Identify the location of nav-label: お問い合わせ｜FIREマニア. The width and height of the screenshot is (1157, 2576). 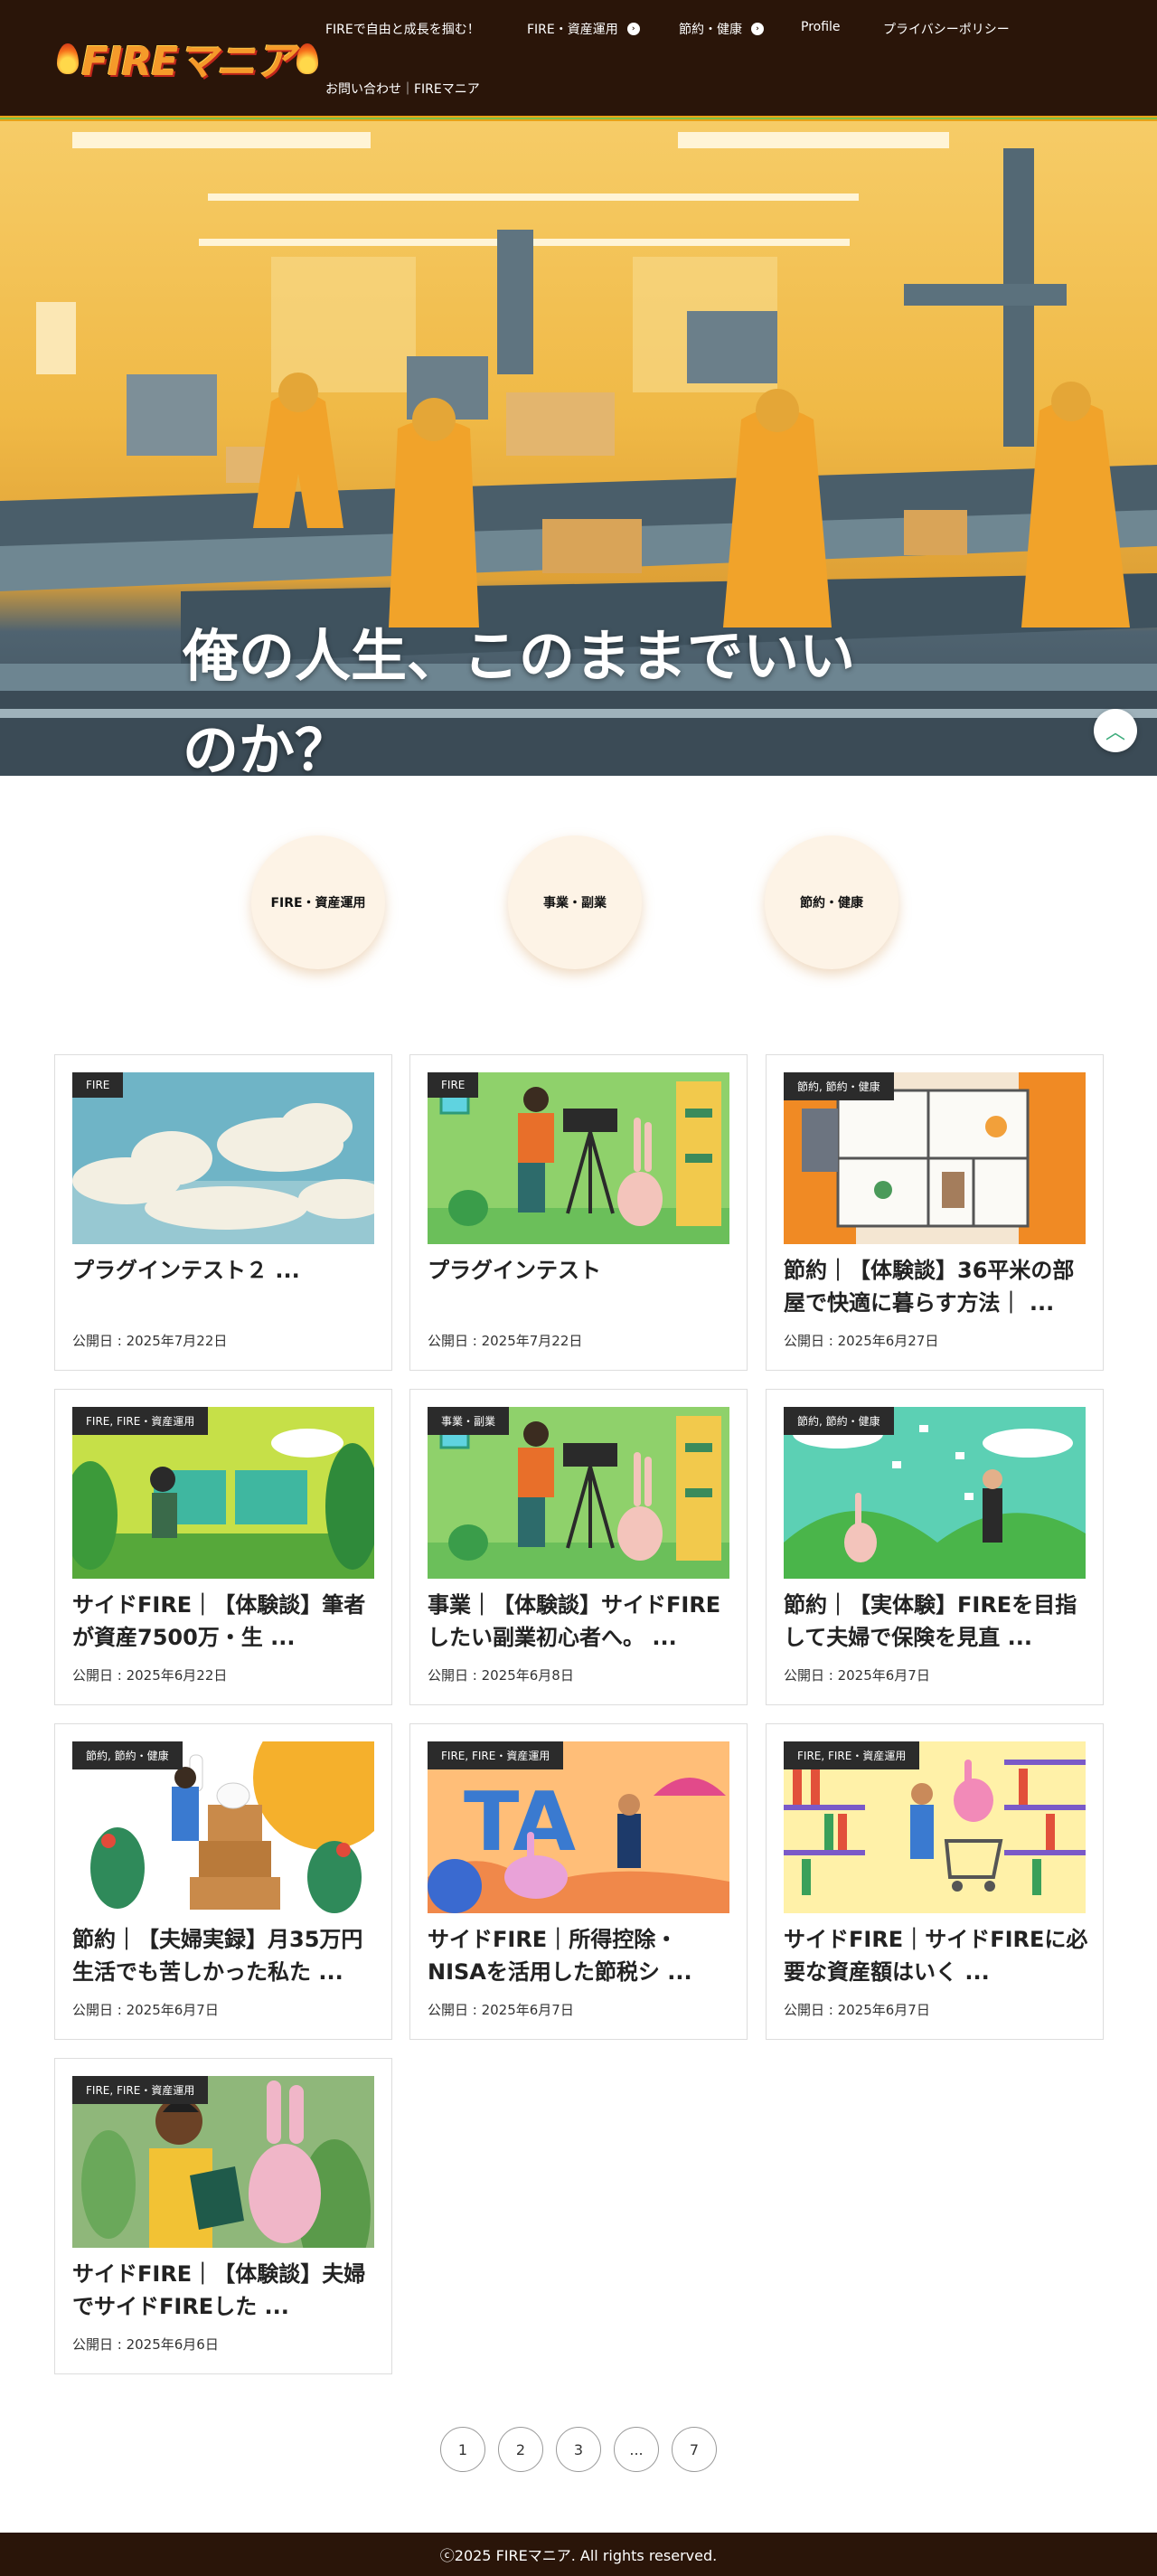
(403, 89).